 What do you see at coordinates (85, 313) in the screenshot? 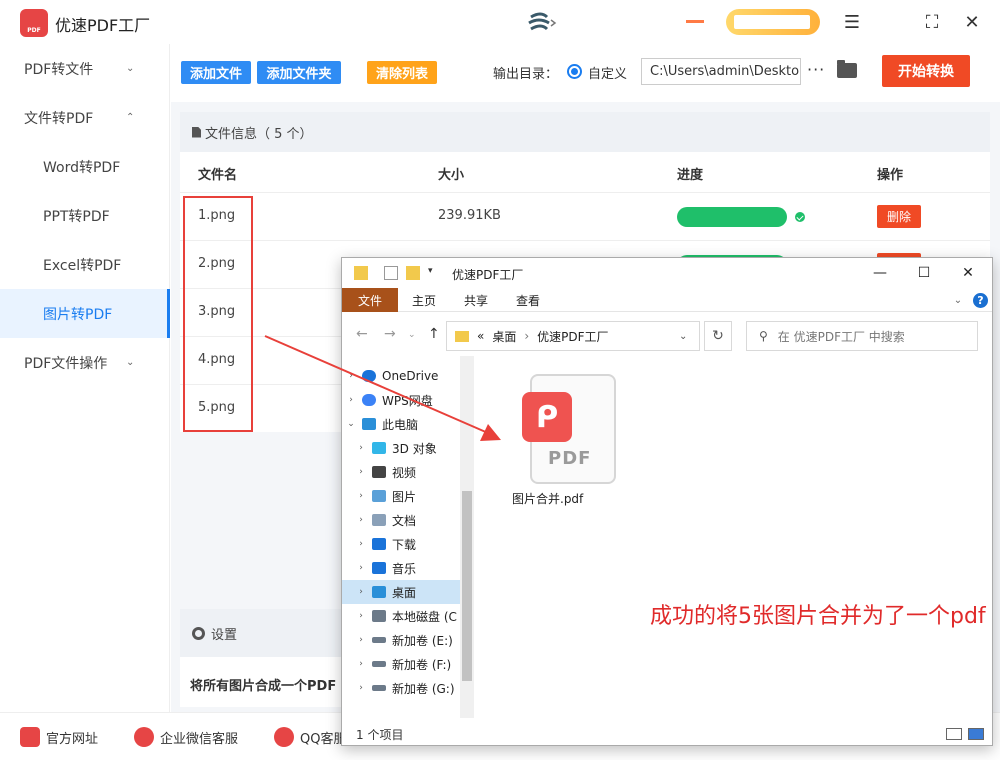
I see `sidebar-item-image-to-pdf: 图片转PDF` at bounding box center [85, 313].